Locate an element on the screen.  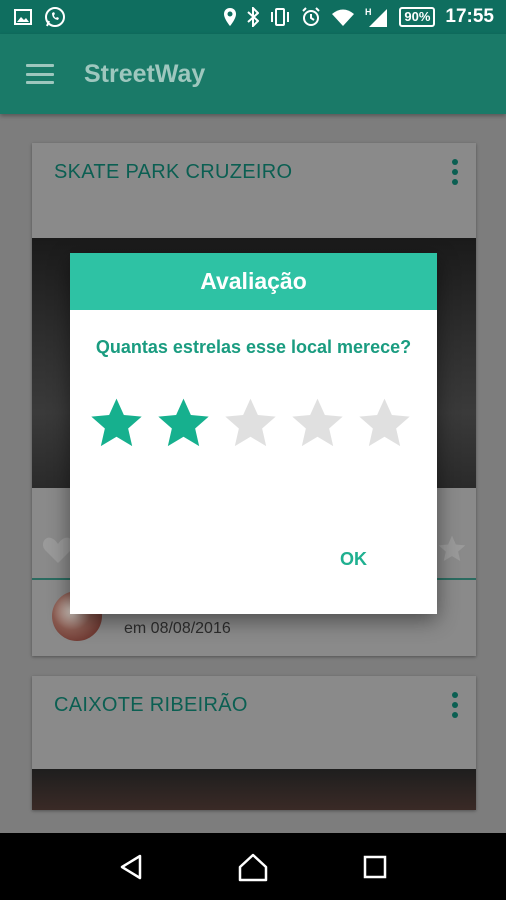
recent-apps-icon is located at coordinates (375, 867).